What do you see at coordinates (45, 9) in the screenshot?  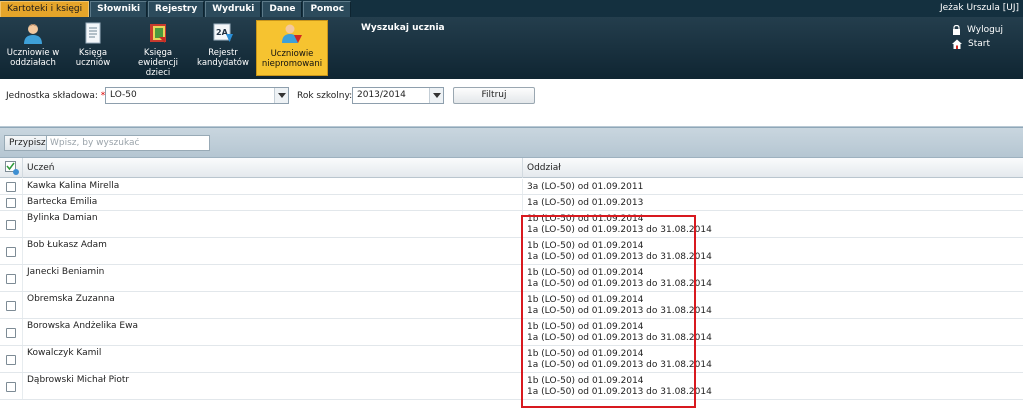 I see `tab-kartoteki-i-ksiegi: Kartoteki i księgi` at bounding box center [45, 9].